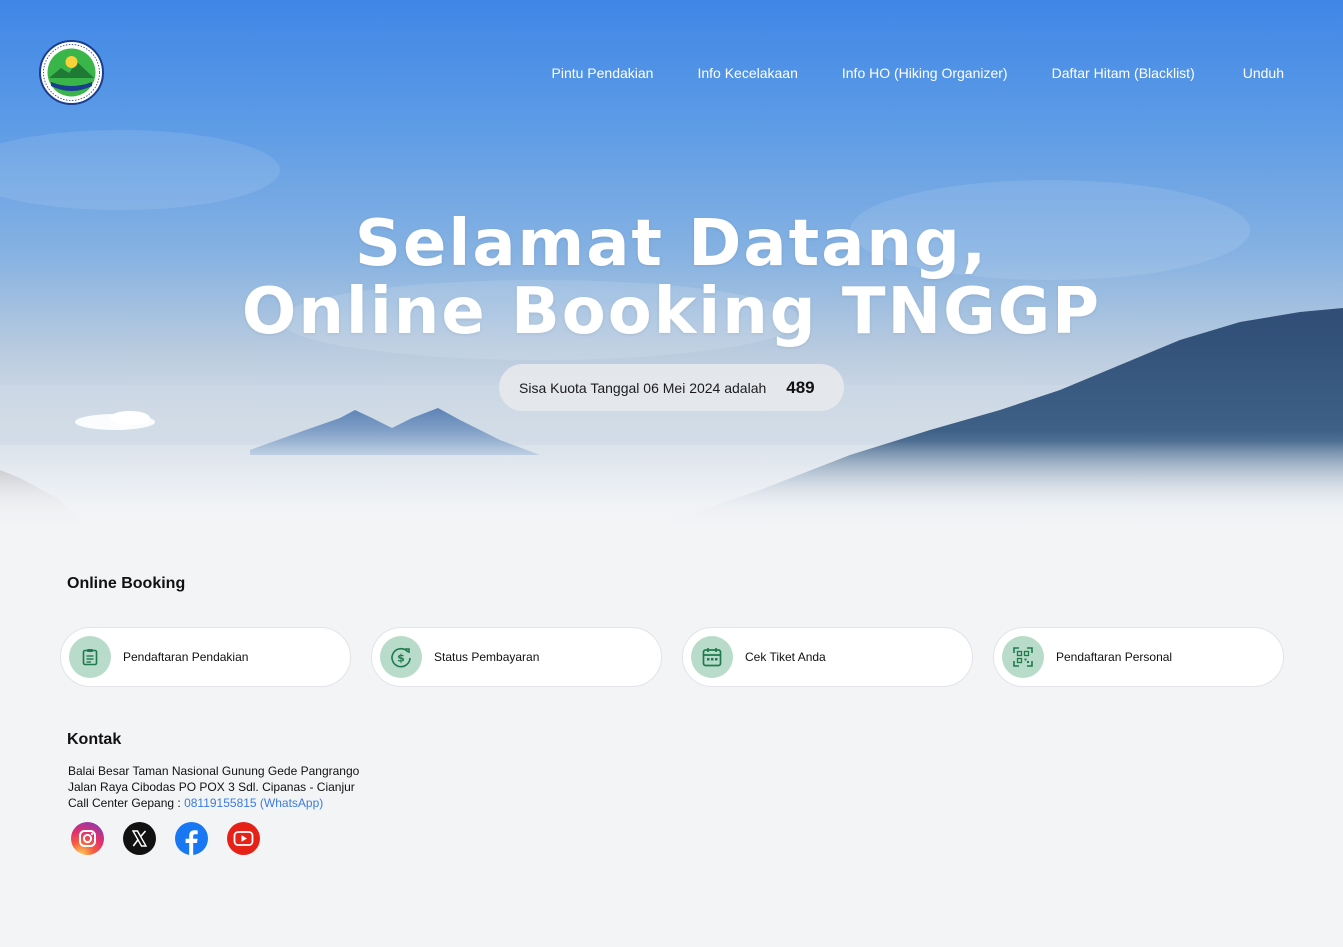 This screenshot has height=947, width=1343. I want to click on qr-scan-icon, so click(1023, 657).